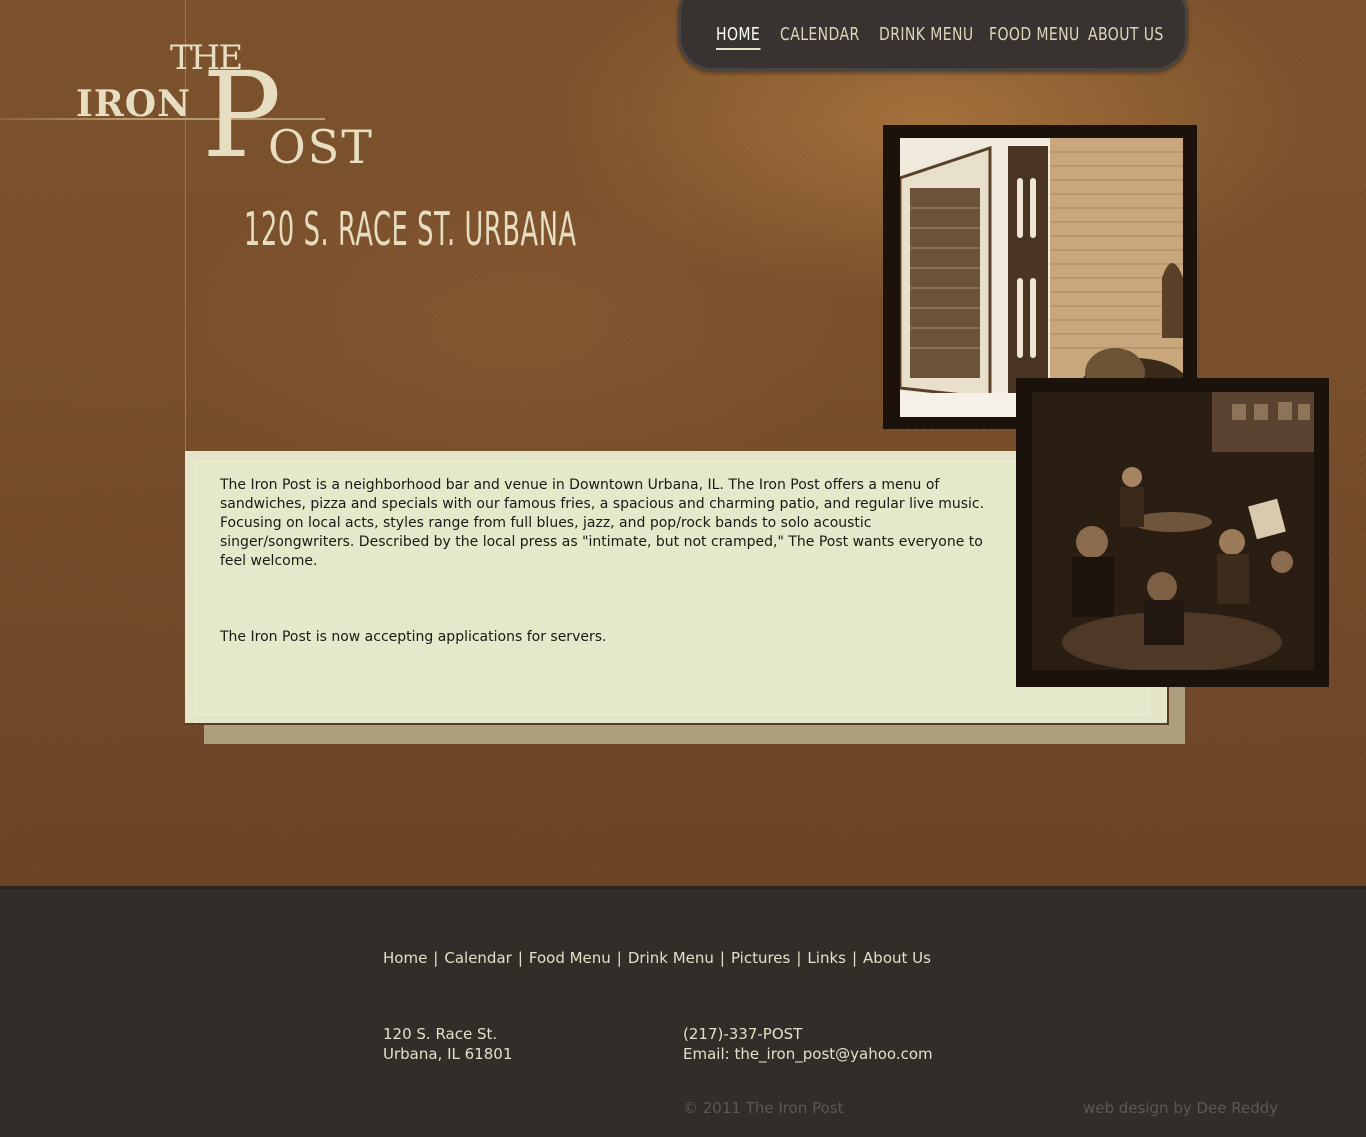  What do you see at coordinates (410, 229) in the screenshot?
I see `address-heading: 120 S. RACE ST. URBANA` at bounding box center [410, 229].